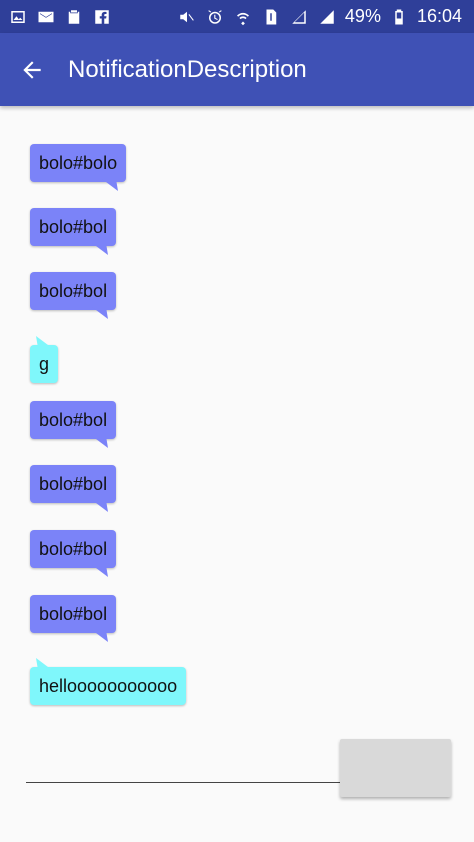  I want to click on alarm-icon, so click(215, 17).